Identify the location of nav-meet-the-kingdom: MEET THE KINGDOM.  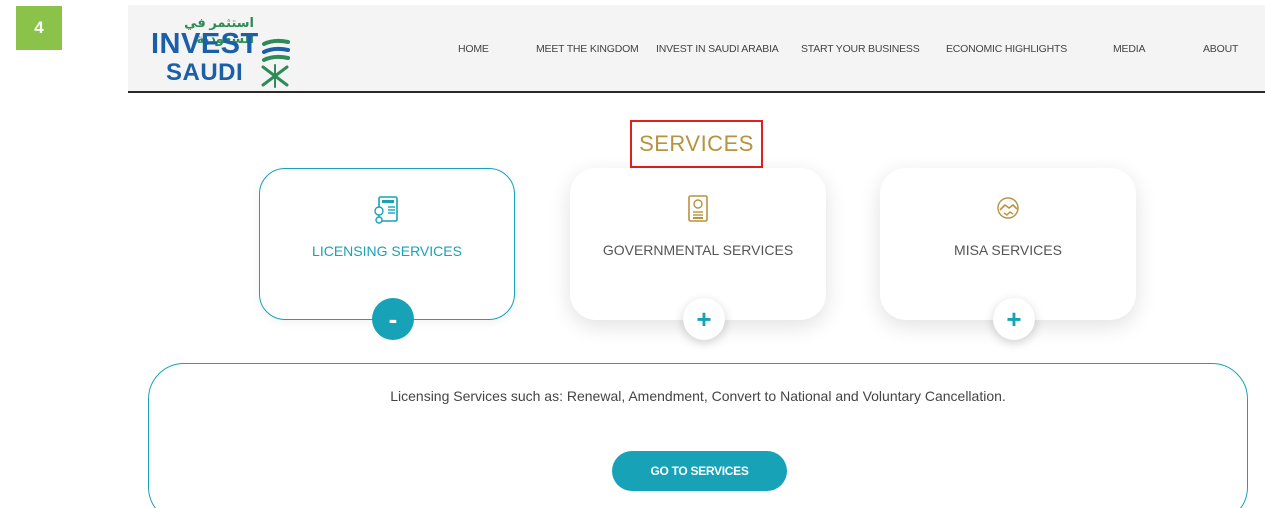
(587, 49).